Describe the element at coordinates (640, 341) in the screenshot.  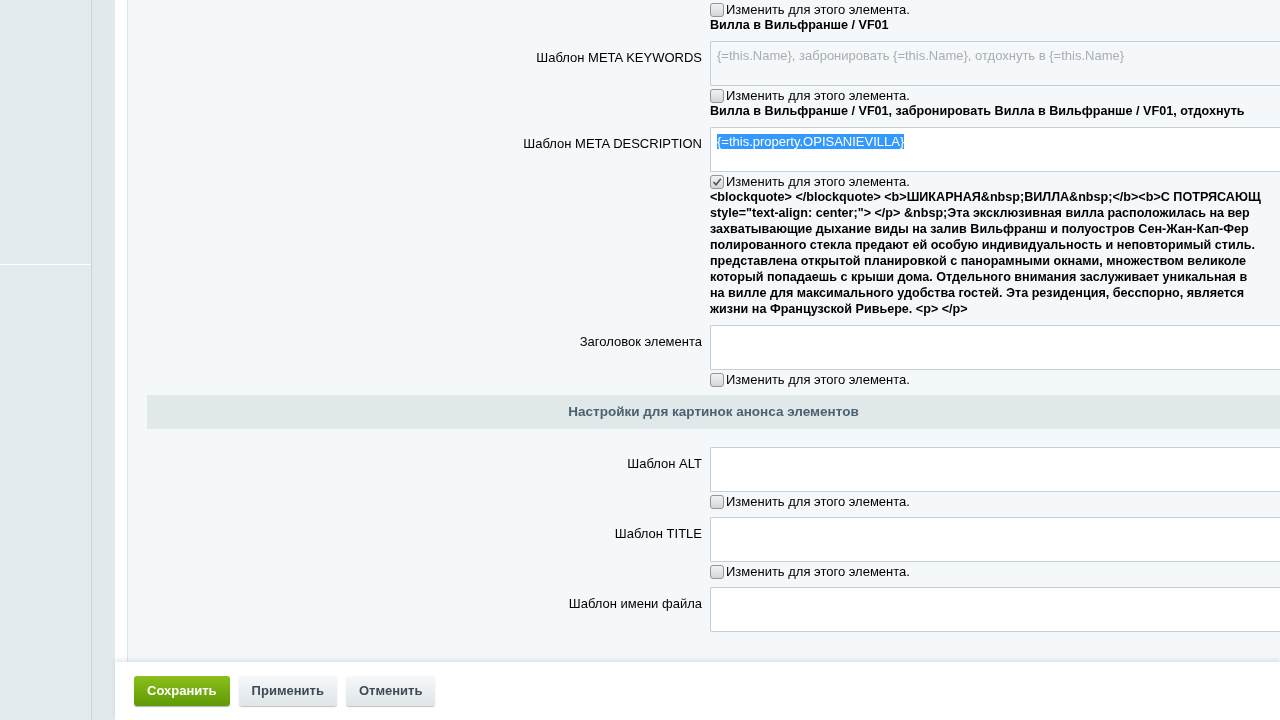
I see `field-label: Заголовок элемента` at that location.